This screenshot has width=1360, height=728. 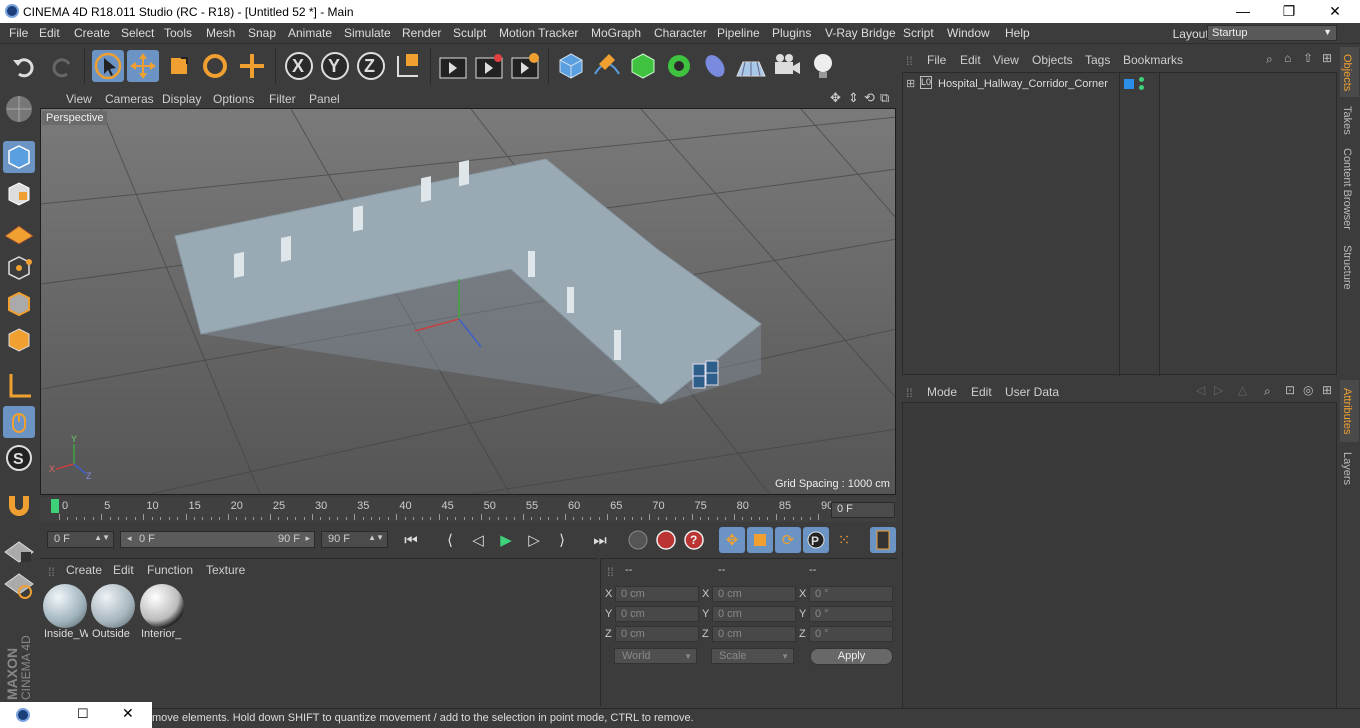 What do you see at coordinates (92, 33) in the screenshot?
I see `menu-create: Create` at bounding box center [92, 33].